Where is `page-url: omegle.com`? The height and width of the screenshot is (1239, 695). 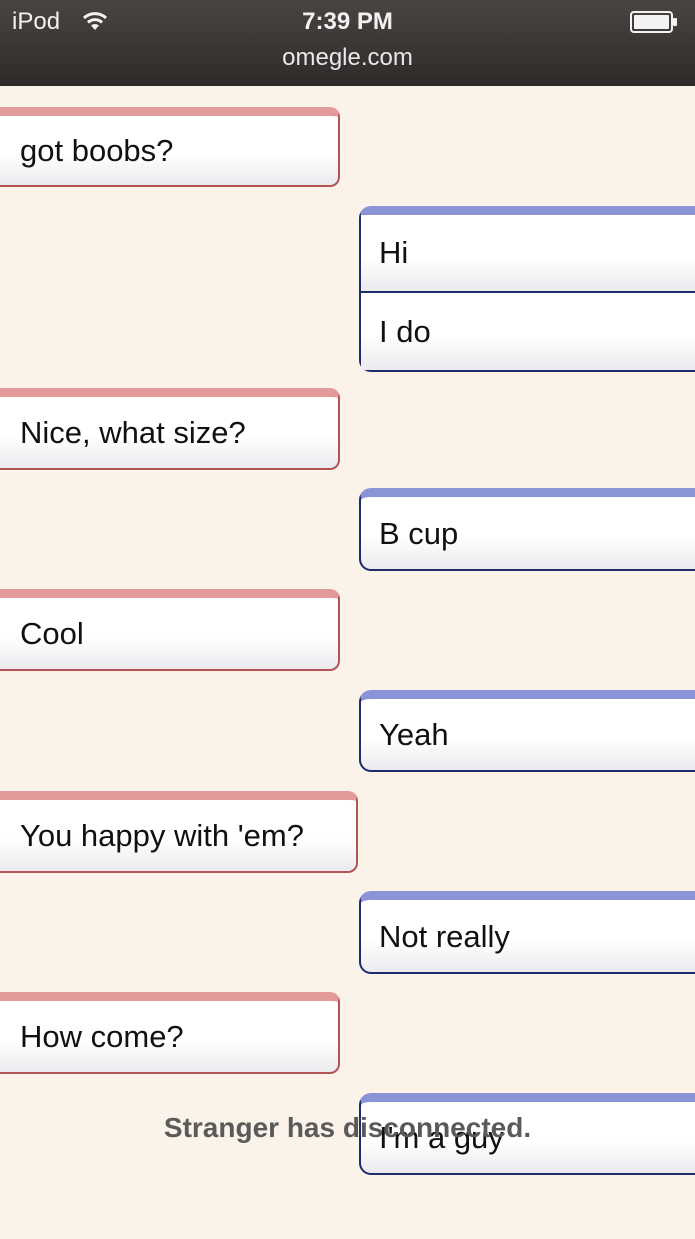 page-url: omegle.com is located at coordinates (347, 57).